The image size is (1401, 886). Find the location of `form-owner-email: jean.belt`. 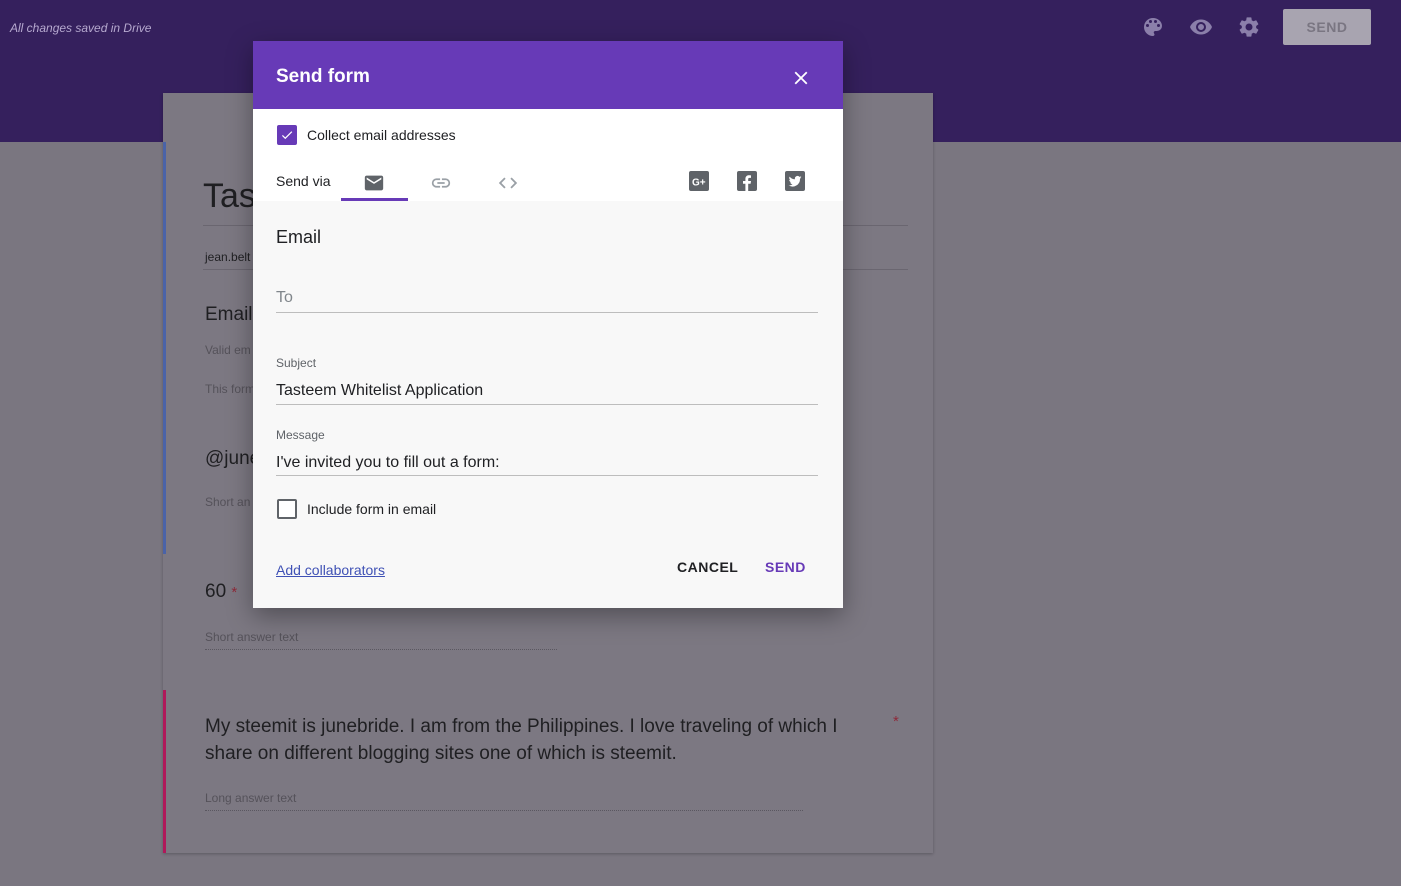

form-owner-email: jean.belt is located at coordinates (228, 257).